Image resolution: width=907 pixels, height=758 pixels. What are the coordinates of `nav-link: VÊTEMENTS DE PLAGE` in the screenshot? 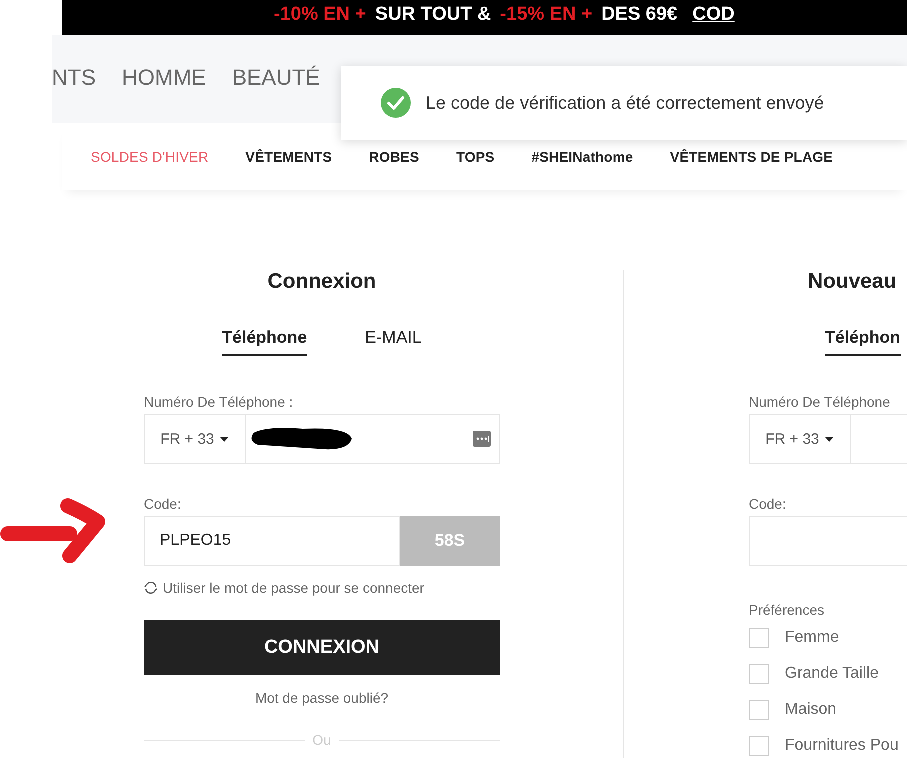 It's located at (752, 156).